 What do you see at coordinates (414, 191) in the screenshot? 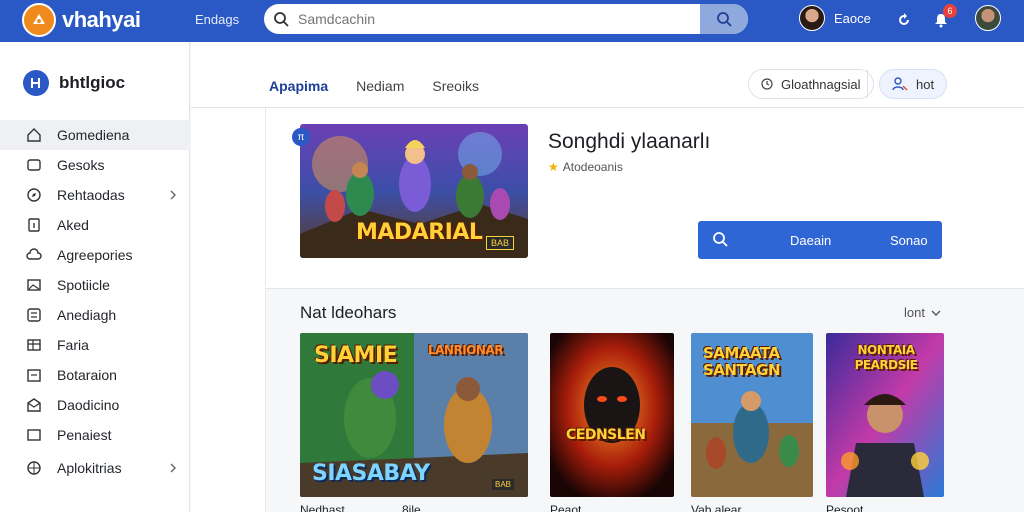
I see `featured-game-art: MADARIAL BAB` at bounding box center [414, 191].